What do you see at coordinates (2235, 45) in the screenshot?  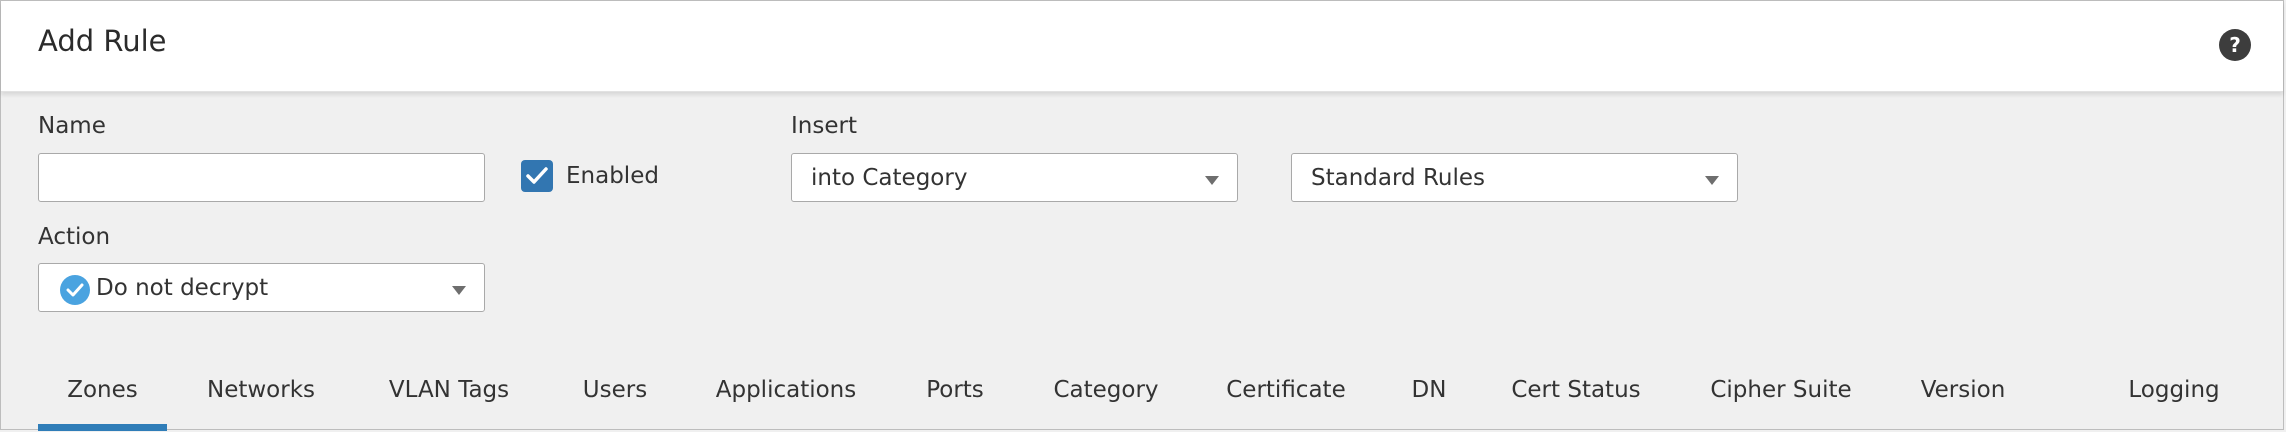 I see `help-icon: ?` at bounding box center [2235, 45].